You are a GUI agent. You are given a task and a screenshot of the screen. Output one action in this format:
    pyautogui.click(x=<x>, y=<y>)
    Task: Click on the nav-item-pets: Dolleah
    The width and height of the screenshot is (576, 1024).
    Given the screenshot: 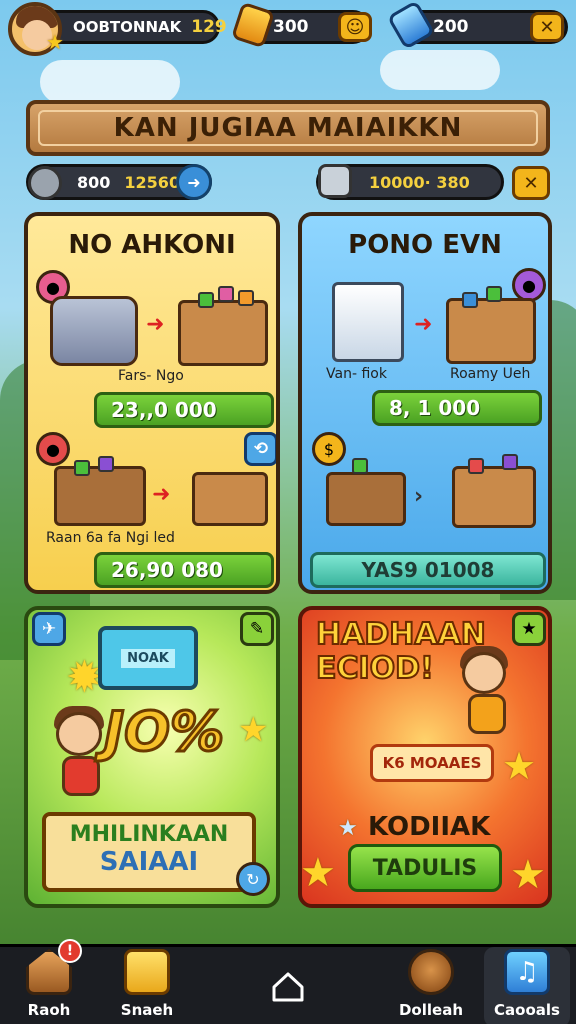 What is the action you would take?
    pyautogui.click(x=431, y=985)
    